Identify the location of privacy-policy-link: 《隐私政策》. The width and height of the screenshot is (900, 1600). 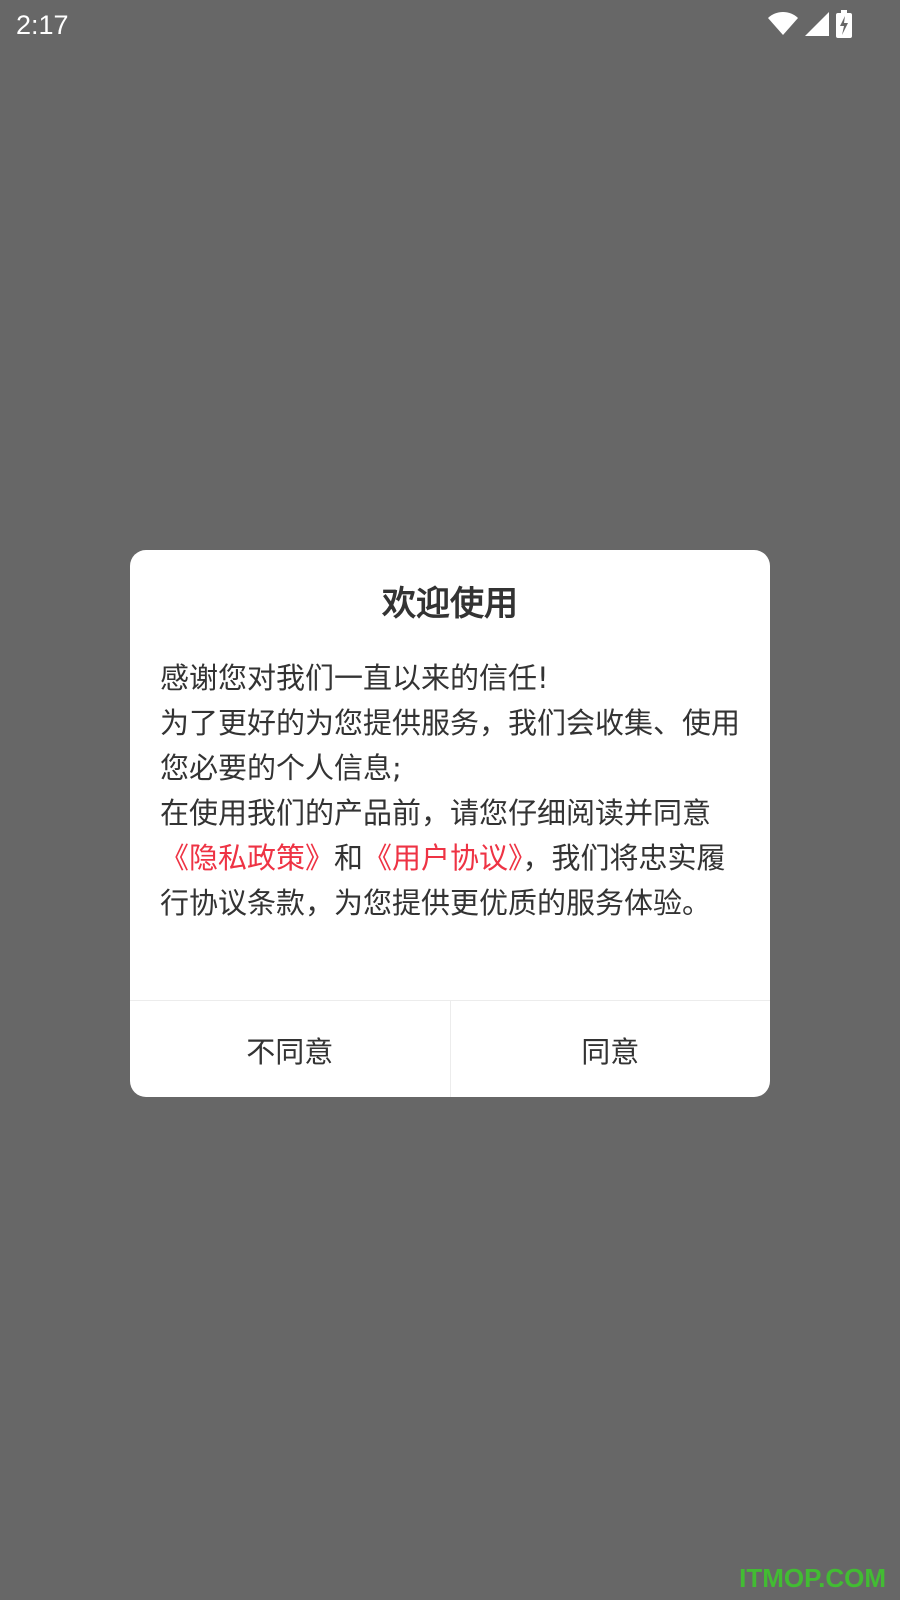
(247, 858).